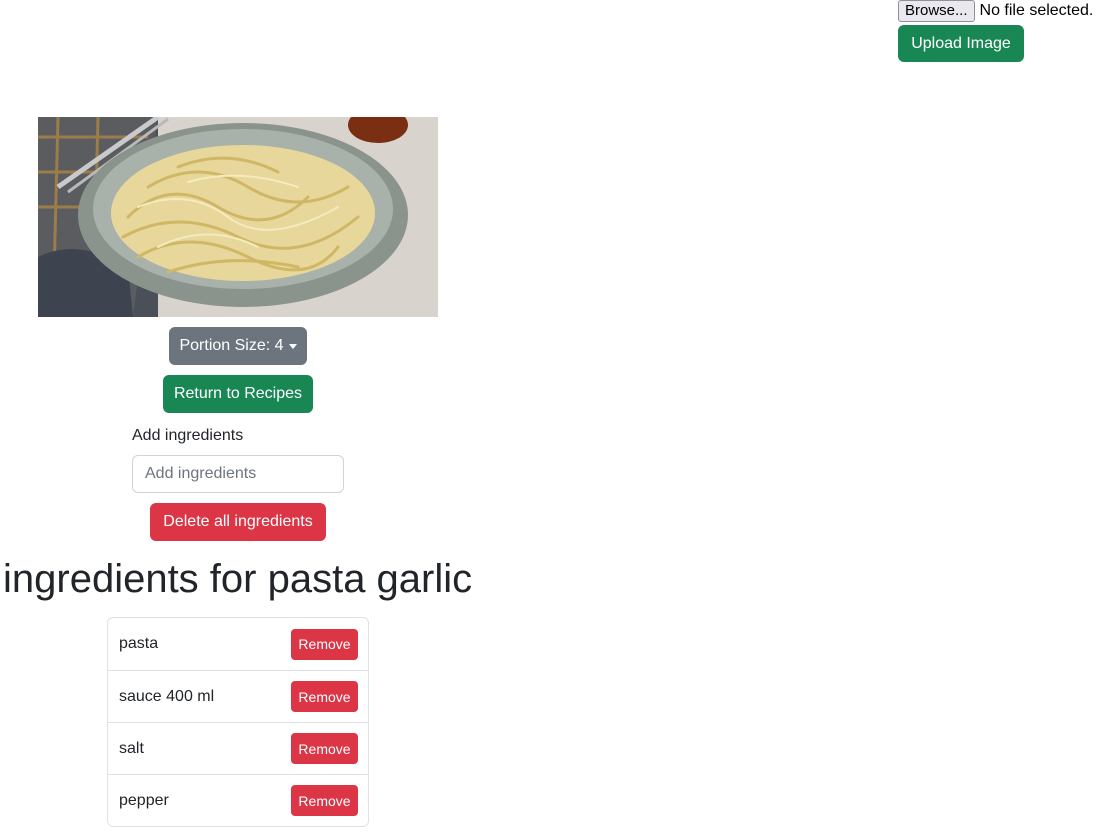 This screenshot has width=1102, height=838. I want to click on list-item: pepper Remove, so click(238, 800).